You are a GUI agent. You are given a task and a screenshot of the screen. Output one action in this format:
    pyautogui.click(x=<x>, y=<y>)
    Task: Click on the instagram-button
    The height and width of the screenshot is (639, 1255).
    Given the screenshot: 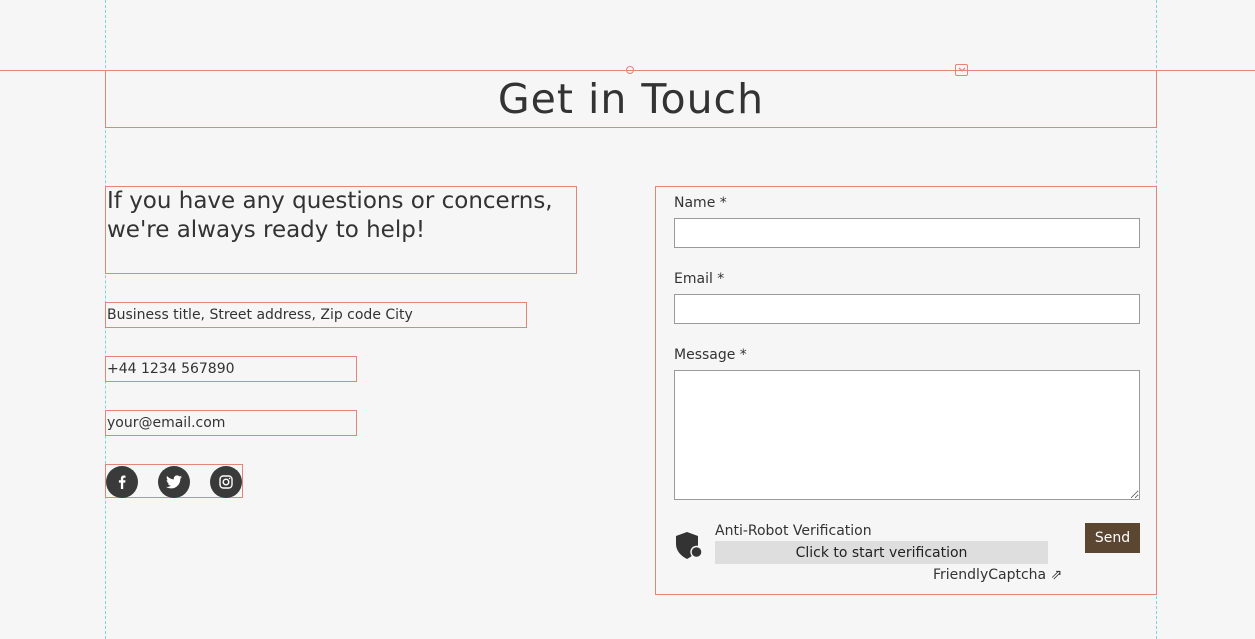 What is the action you would take?
    pyautogui.click(x=226, y=482)
    